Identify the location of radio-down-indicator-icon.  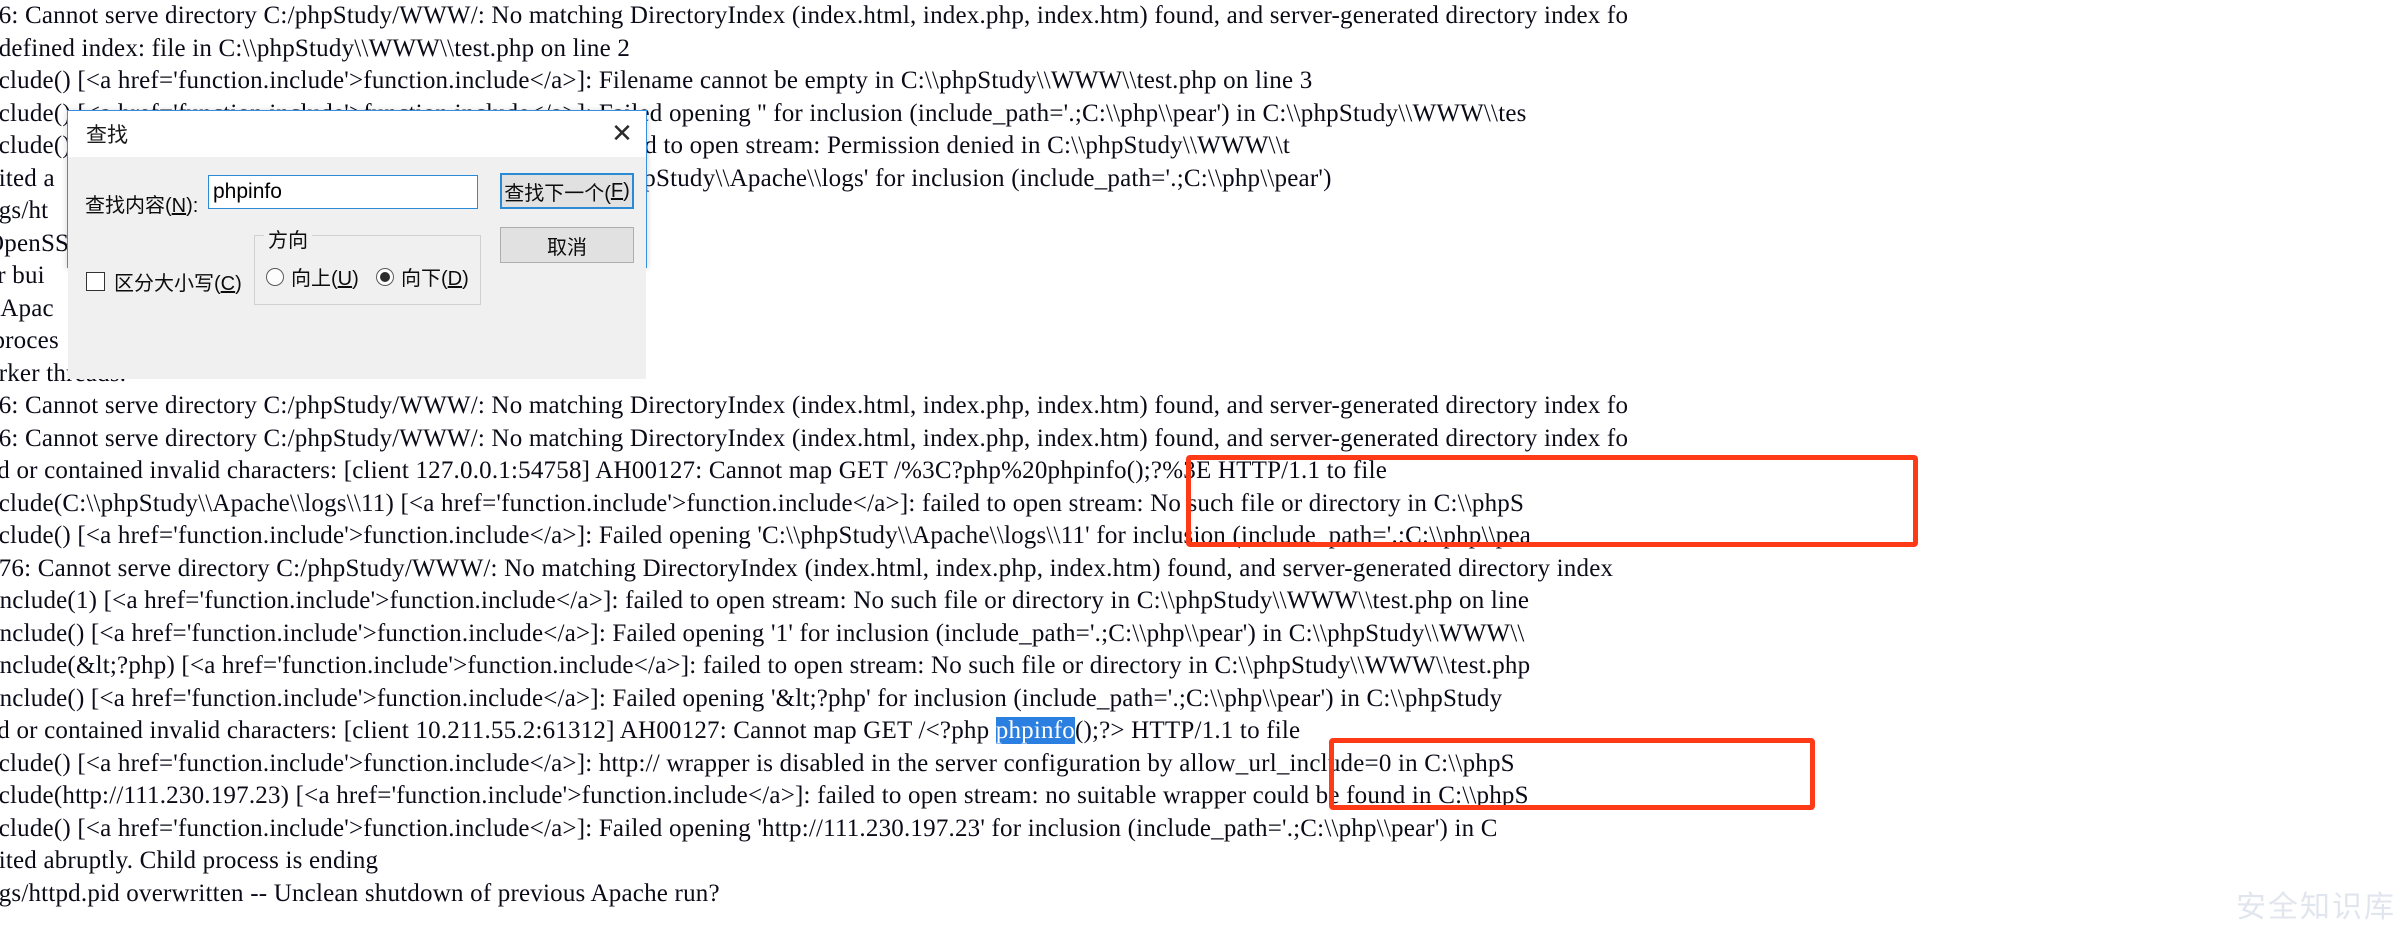
(385, 276).